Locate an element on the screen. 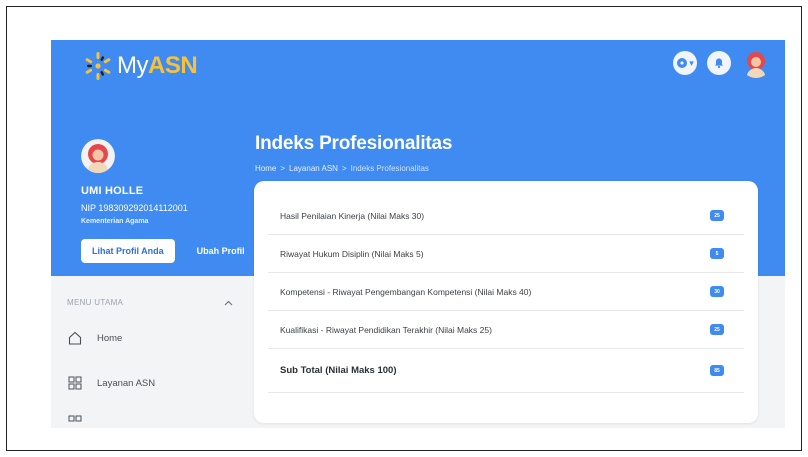  brand-prefix: My is located at coordinates (133, 65).